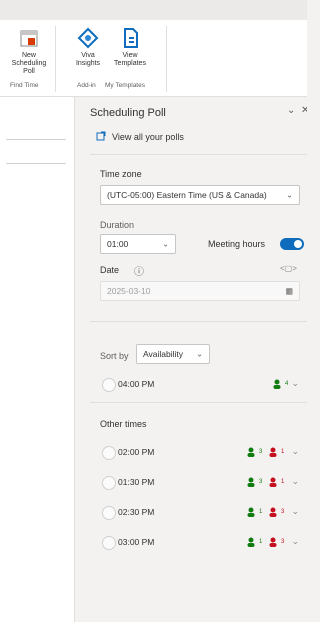 This screenshot has width=320, height=622. I want to click on other-times-label: Other times, so click(123, 424).